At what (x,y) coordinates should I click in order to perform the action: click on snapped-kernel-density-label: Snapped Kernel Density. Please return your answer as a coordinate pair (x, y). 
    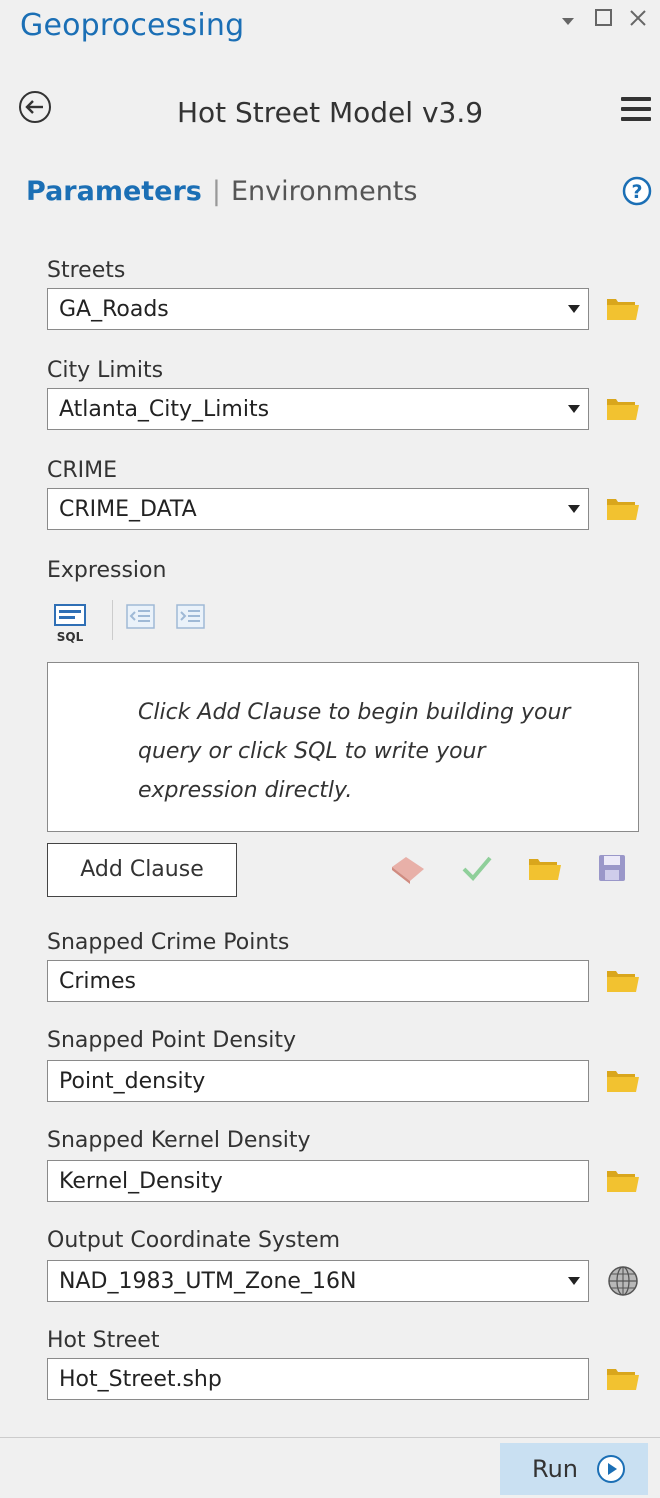
    Looking at the image, I should click on (179, 1140).